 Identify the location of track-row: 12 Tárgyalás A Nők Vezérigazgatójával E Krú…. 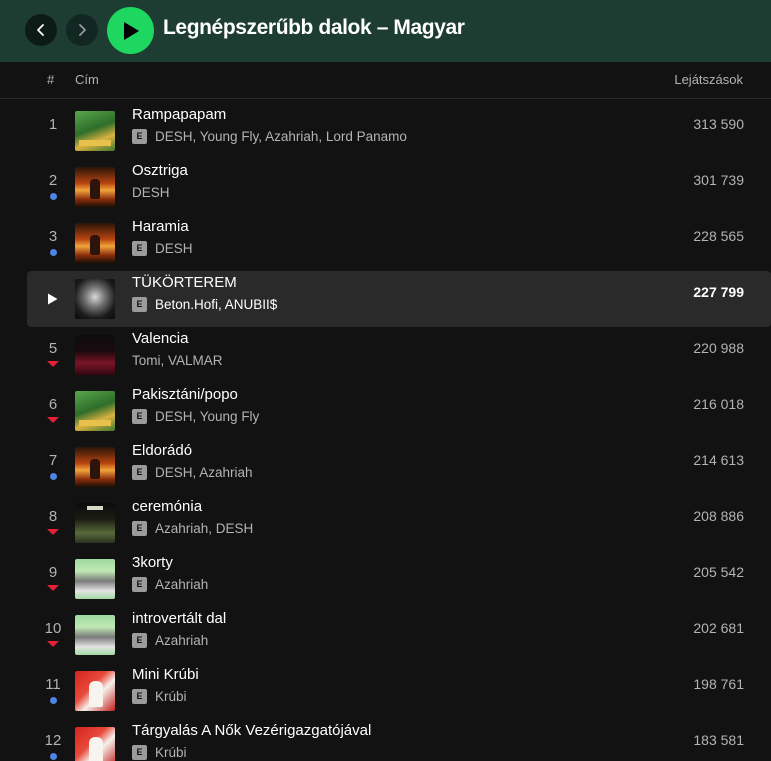
(399, 740).